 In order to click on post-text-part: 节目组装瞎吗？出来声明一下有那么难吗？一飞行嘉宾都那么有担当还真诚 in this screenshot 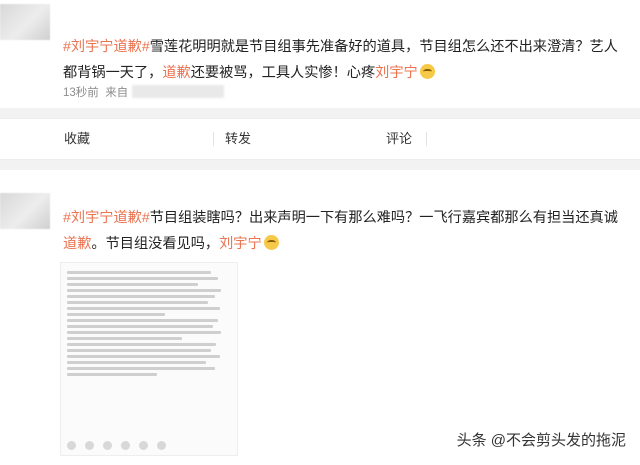, I will do `click(383, 218)`.